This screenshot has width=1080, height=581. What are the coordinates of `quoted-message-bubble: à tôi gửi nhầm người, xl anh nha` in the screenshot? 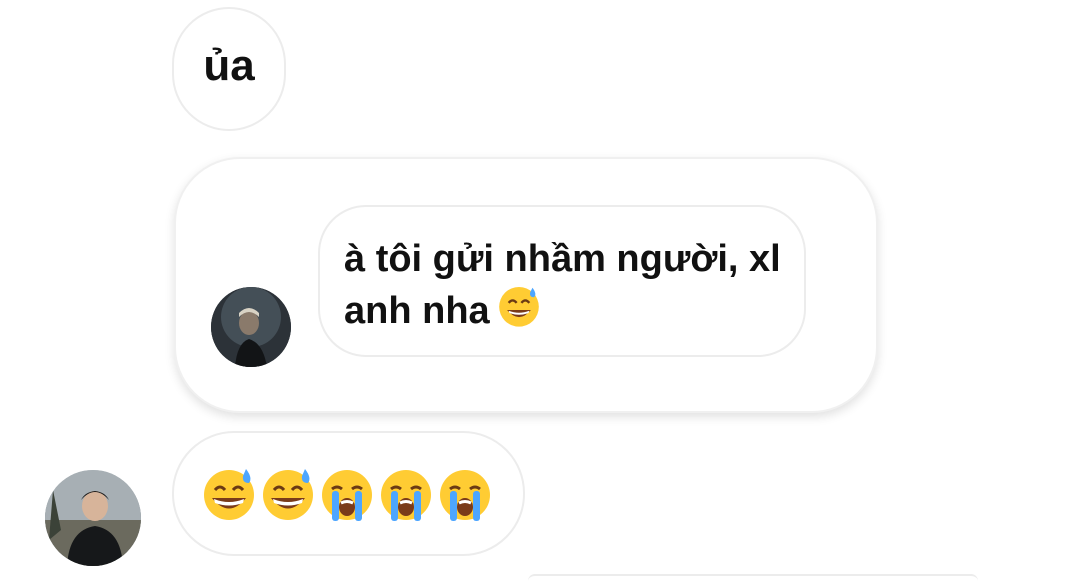 It's located at (562, 281).